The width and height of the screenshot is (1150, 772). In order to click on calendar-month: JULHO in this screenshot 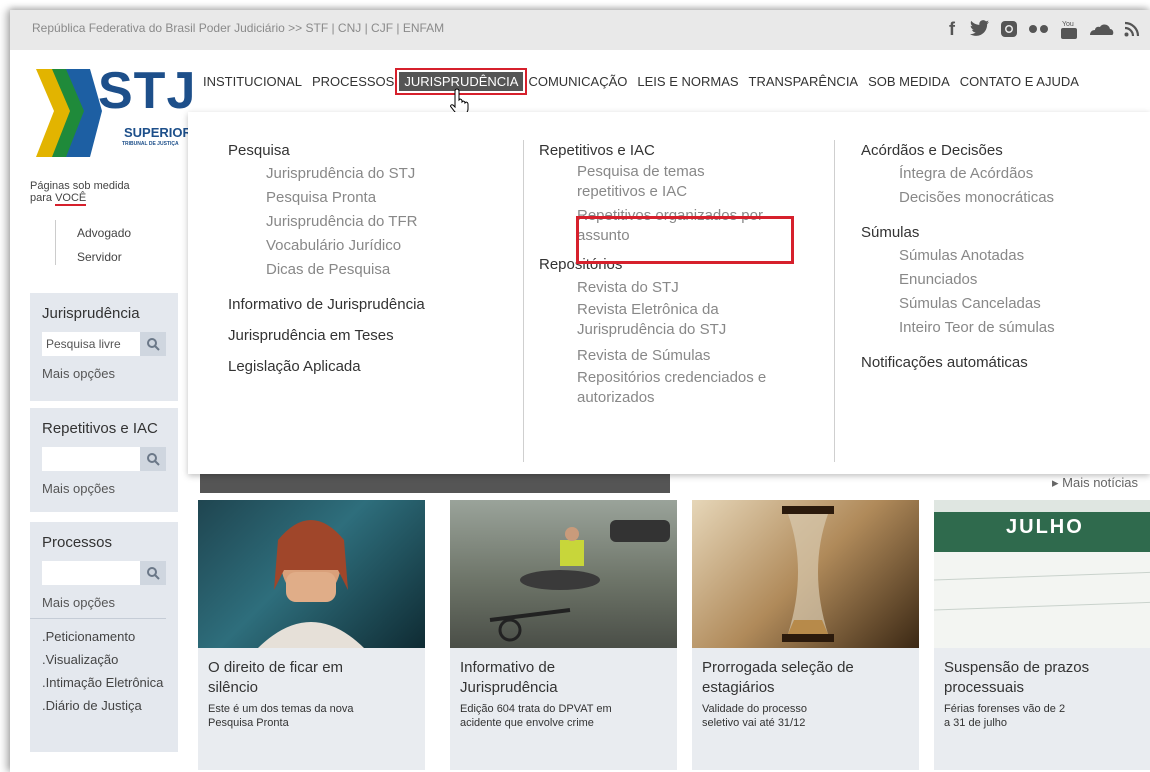, I will do `click(1045, 527)`.